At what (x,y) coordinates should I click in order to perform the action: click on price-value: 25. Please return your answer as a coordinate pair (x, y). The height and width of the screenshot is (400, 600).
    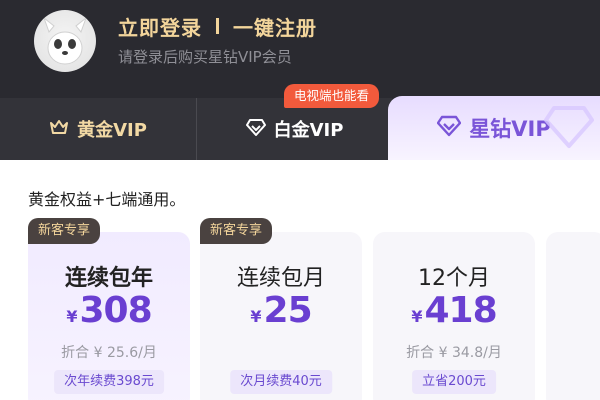
    Looking at the image, I should click on (288, 310).